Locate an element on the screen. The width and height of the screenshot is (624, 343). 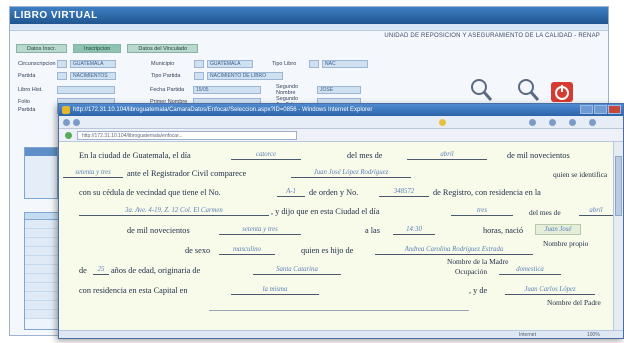
back-icon is located at coordinates (66, 122).